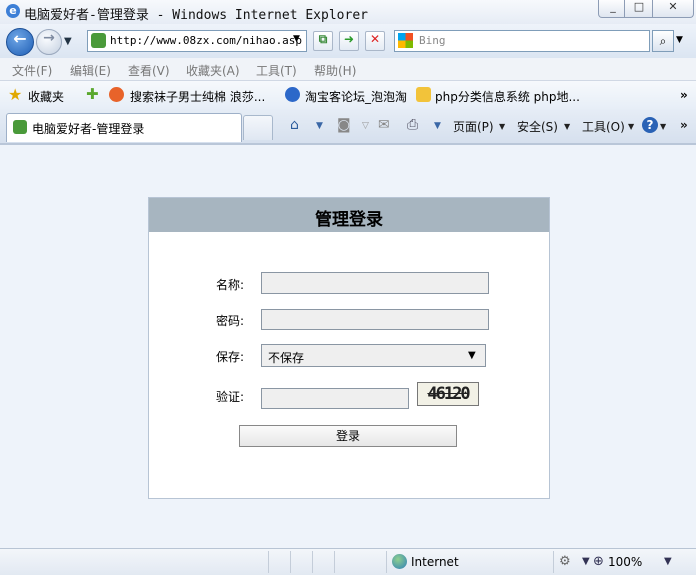 The height and width of the screenshot is (575, 696). Describe the element at coordinates (230, 357) in the screenshot. I see `save-label: 保存:` at that location.